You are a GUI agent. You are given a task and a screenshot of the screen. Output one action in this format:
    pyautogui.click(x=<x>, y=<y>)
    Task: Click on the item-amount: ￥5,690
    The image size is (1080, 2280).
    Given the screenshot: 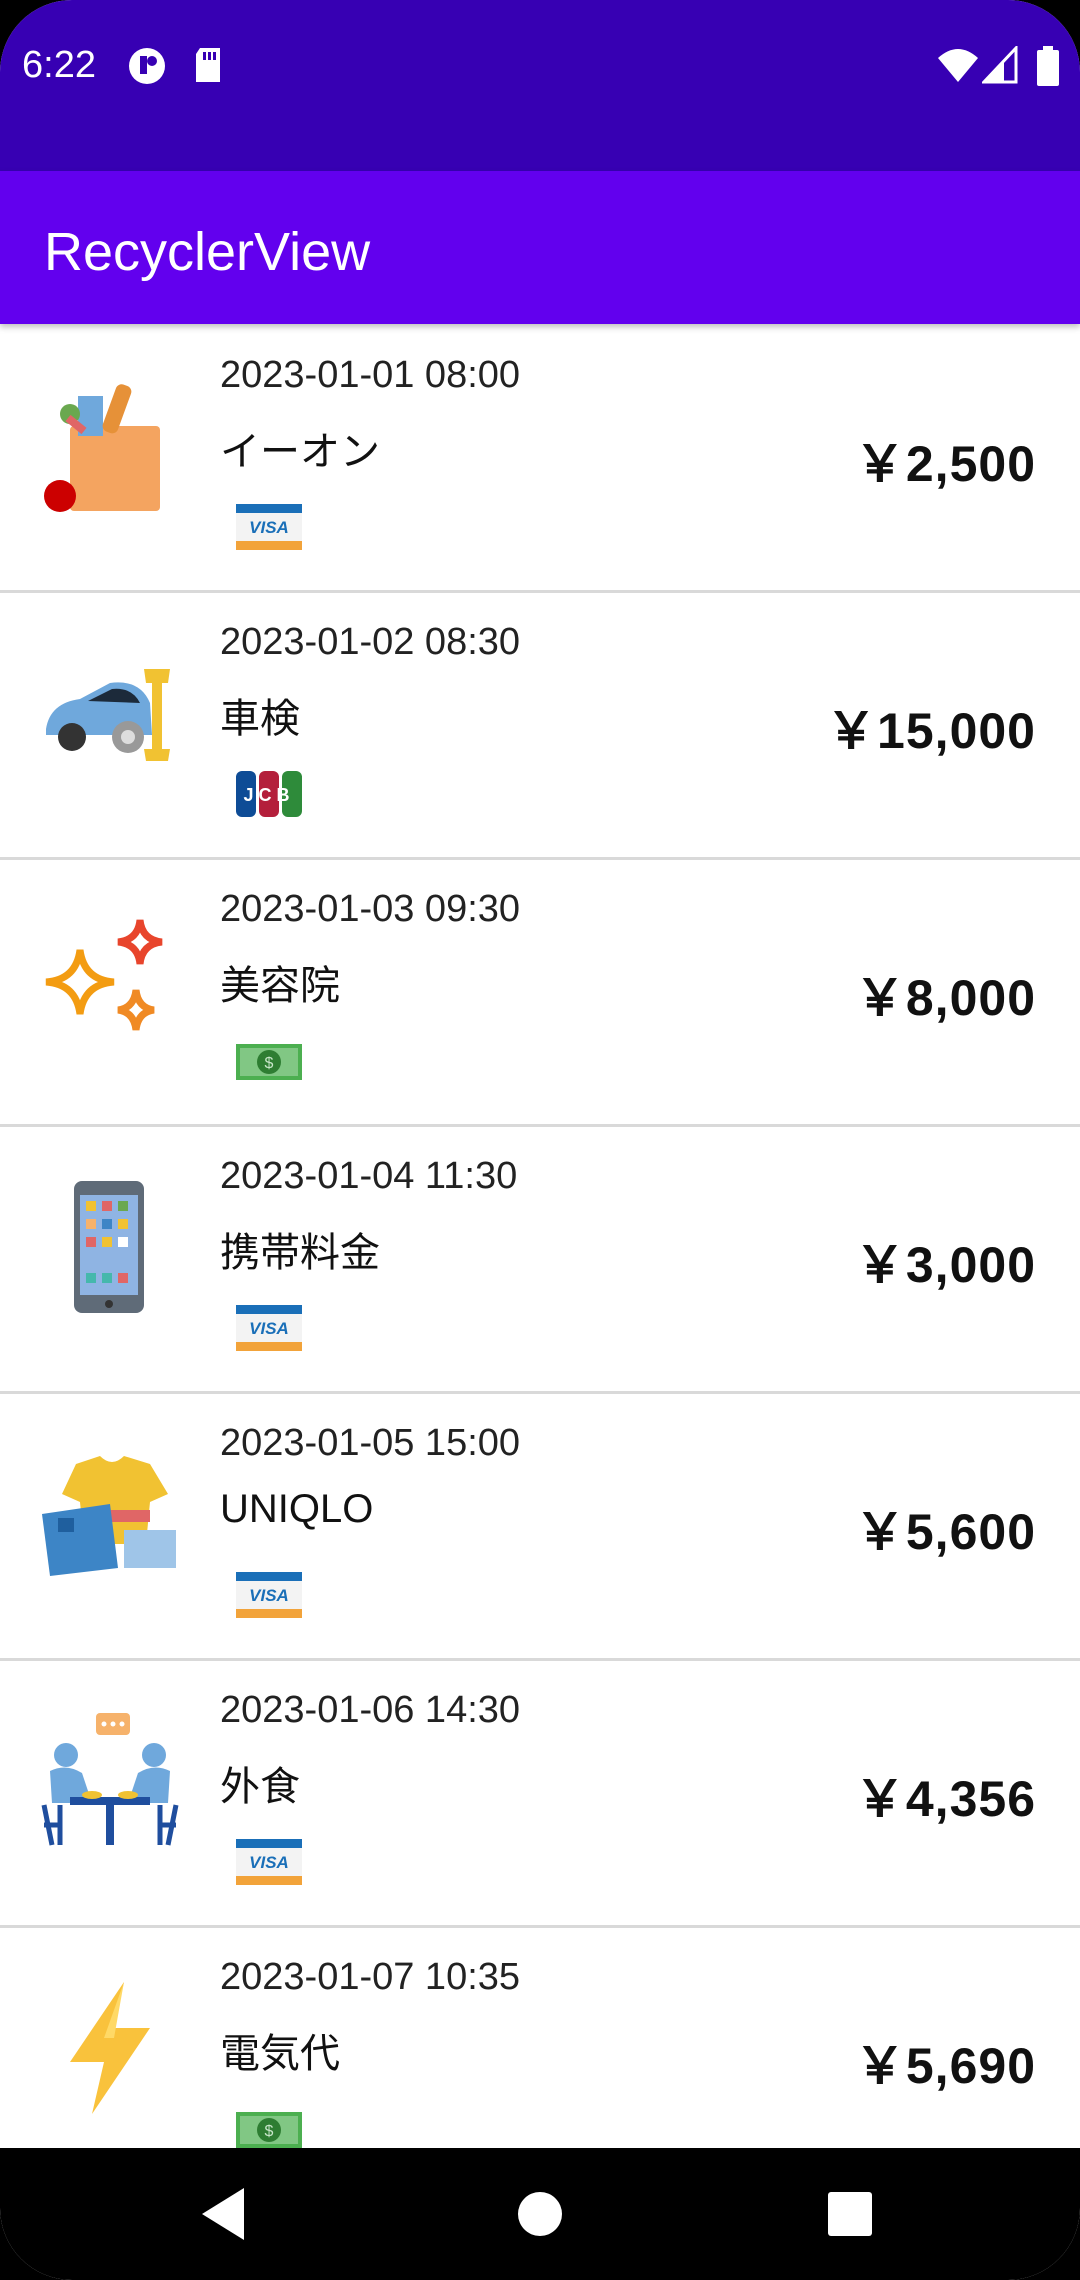 What is the action you would take?
    pyautogui.click(x=945, y=2066)
    